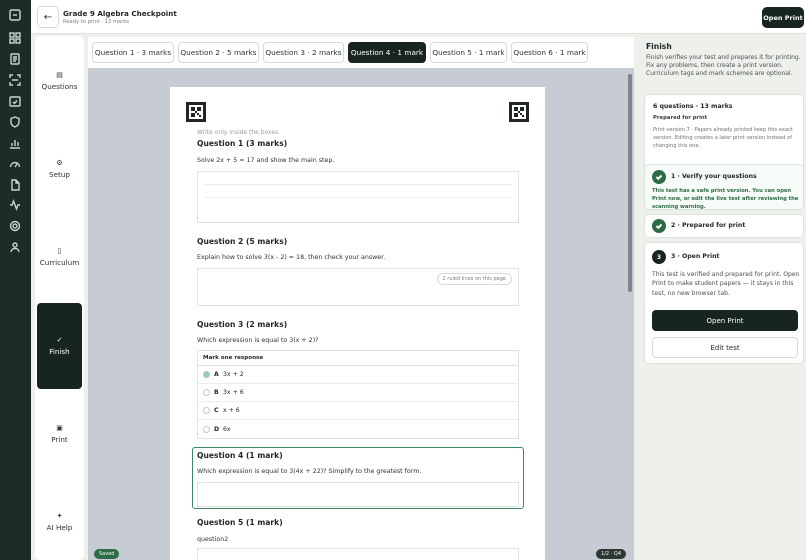 This screenshot has width=806, height=560. Describe the element at coordinates (258, 340) in the screenshot. I see `question-3-prompt: Which expression is equal to 3(x + 2)?` at that location.